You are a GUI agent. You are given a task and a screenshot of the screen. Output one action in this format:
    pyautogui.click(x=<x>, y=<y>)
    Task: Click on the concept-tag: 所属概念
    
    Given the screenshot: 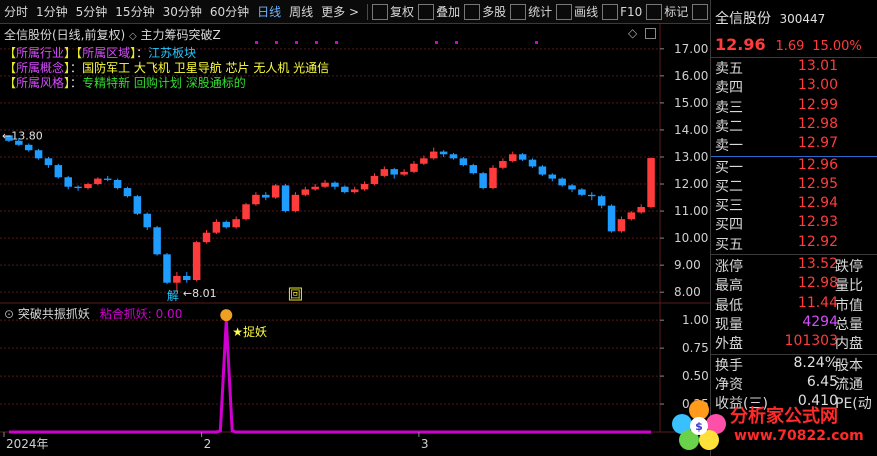 What is the action you would take?
    pyautogui.click(x=40, y=68)
    